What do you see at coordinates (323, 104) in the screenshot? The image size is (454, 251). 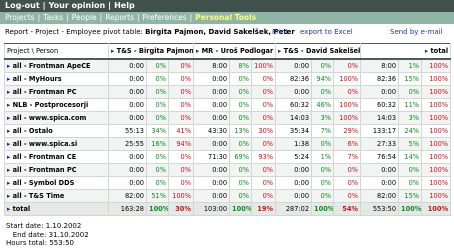 I see `percent-cell: 46%` at bounding box center [323, 104].